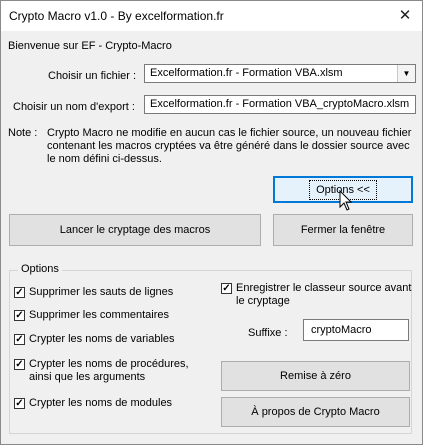  Describe the element at coordinates (92, 76) in the screenshot. I see `file-label: Choisir un fichier :` at that location.